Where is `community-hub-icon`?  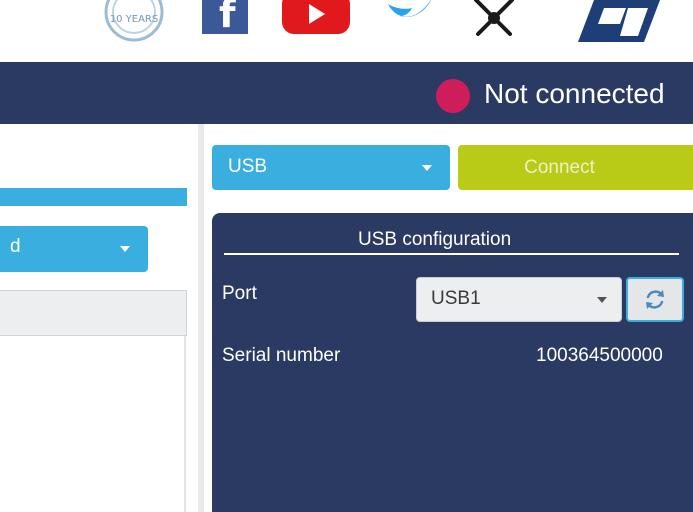
community-hub-icon is located at coordinates (494, 19).